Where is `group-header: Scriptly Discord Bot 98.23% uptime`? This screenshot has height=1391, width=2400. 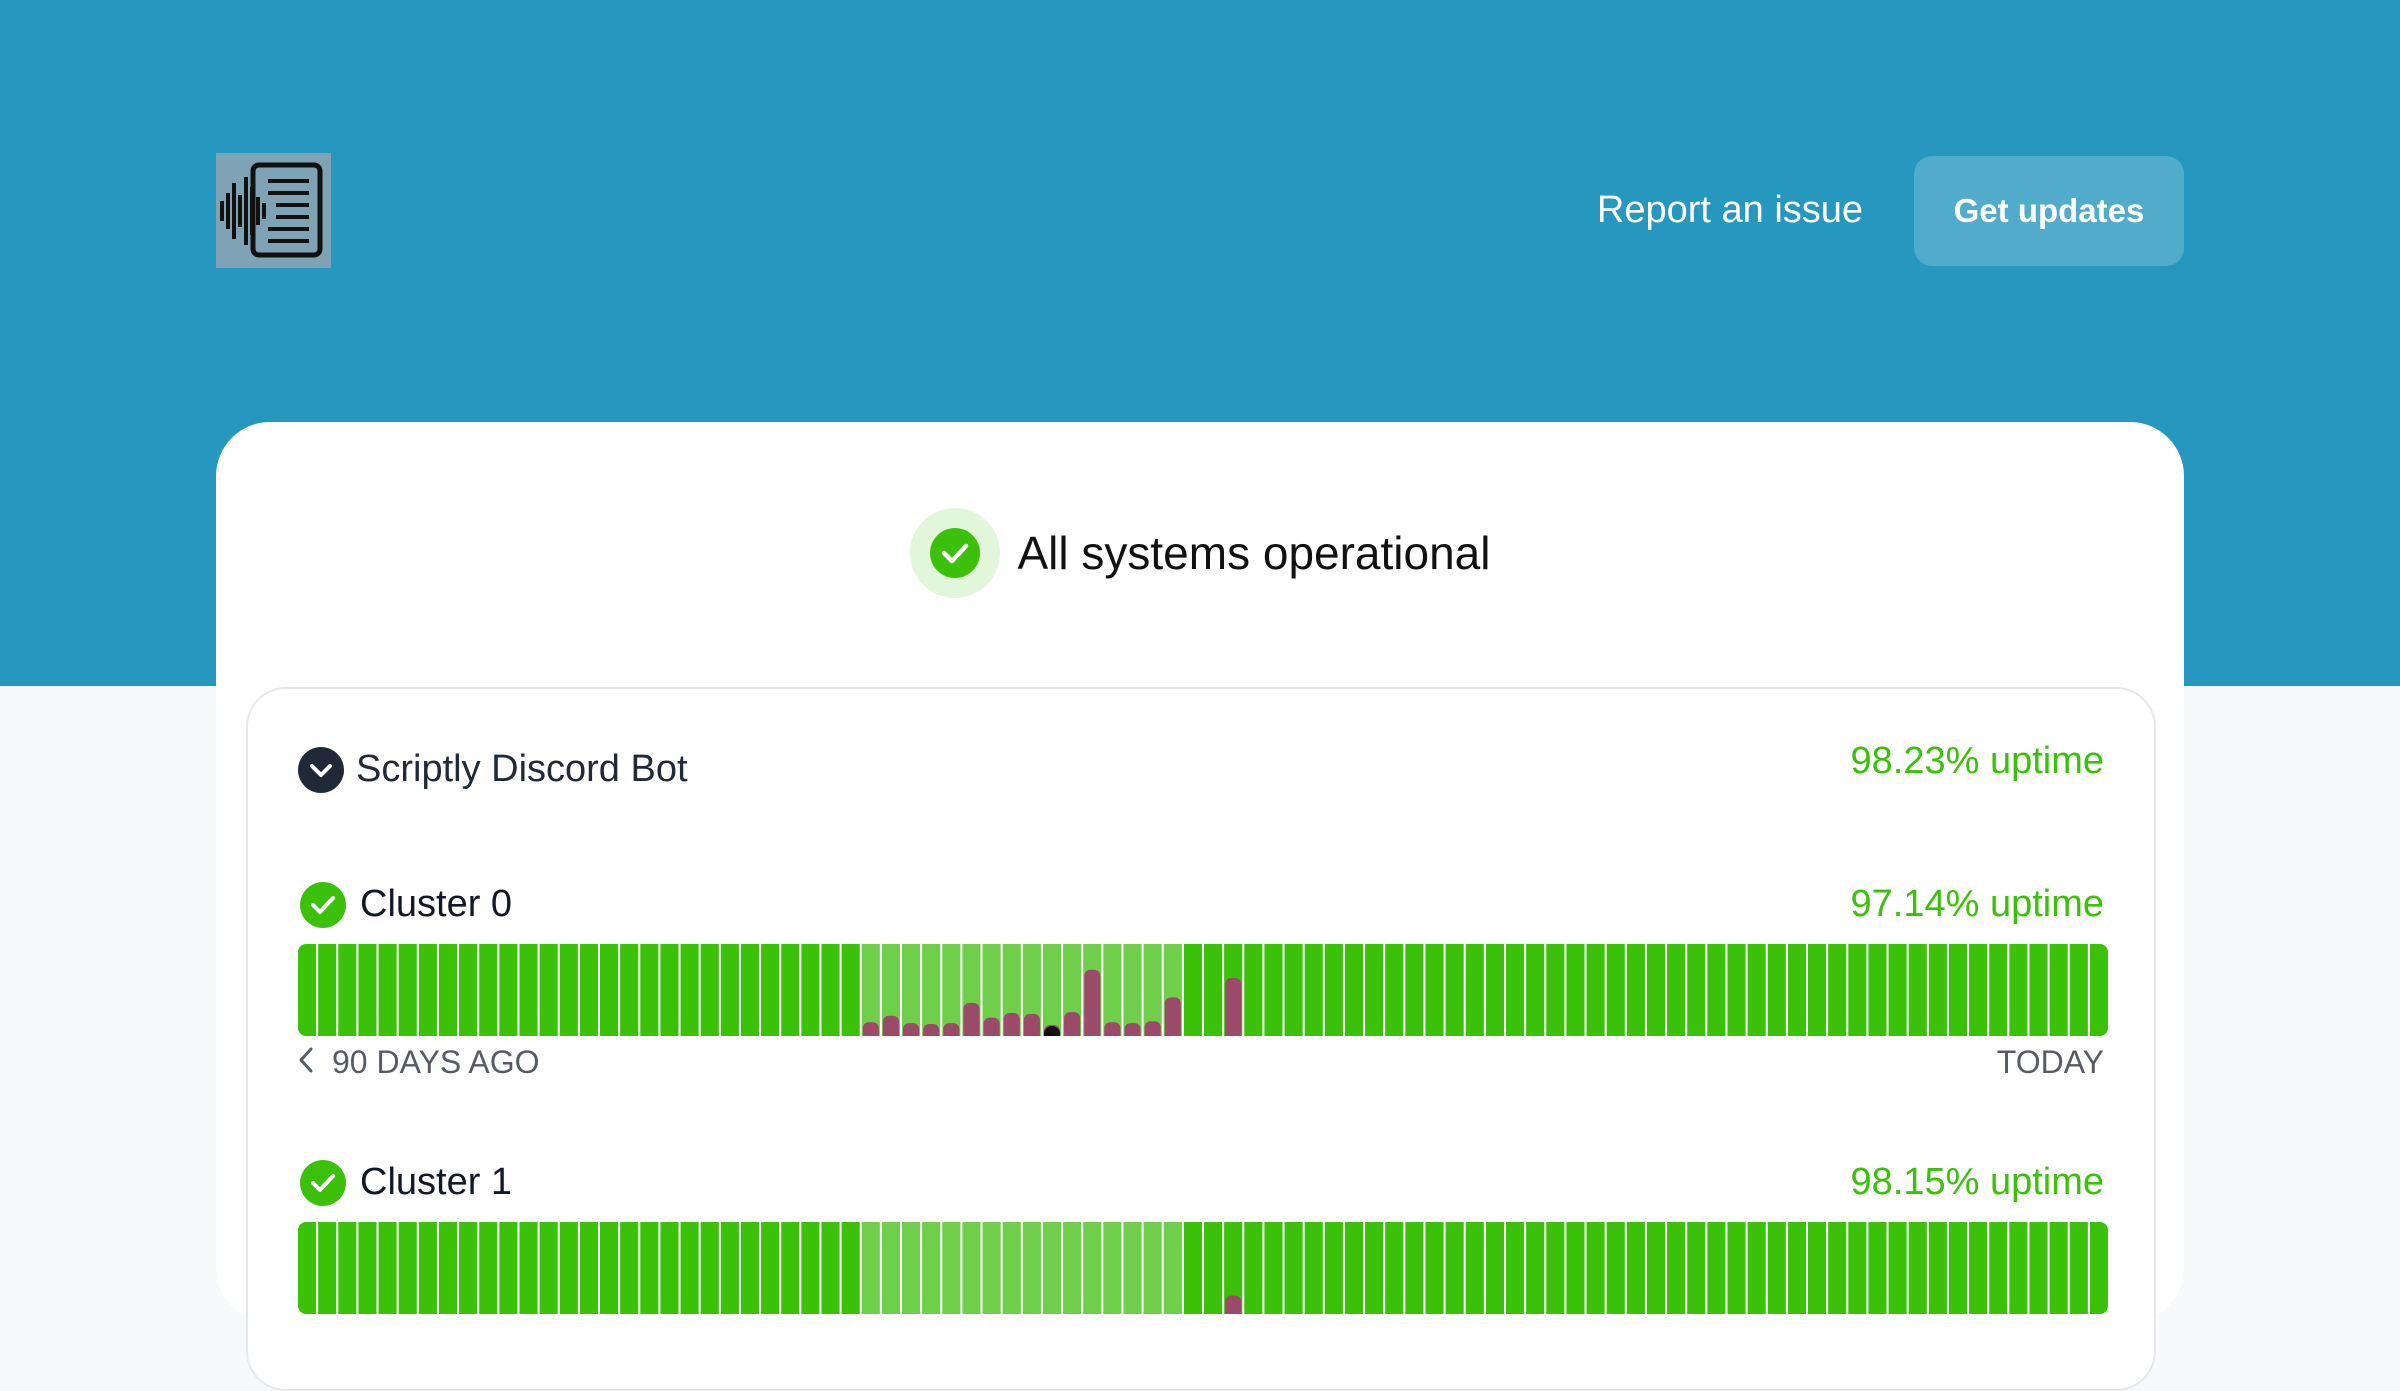
group-header: Scriptly Discord Bot 98.23% uptime is located at coordinates (1201, 769).